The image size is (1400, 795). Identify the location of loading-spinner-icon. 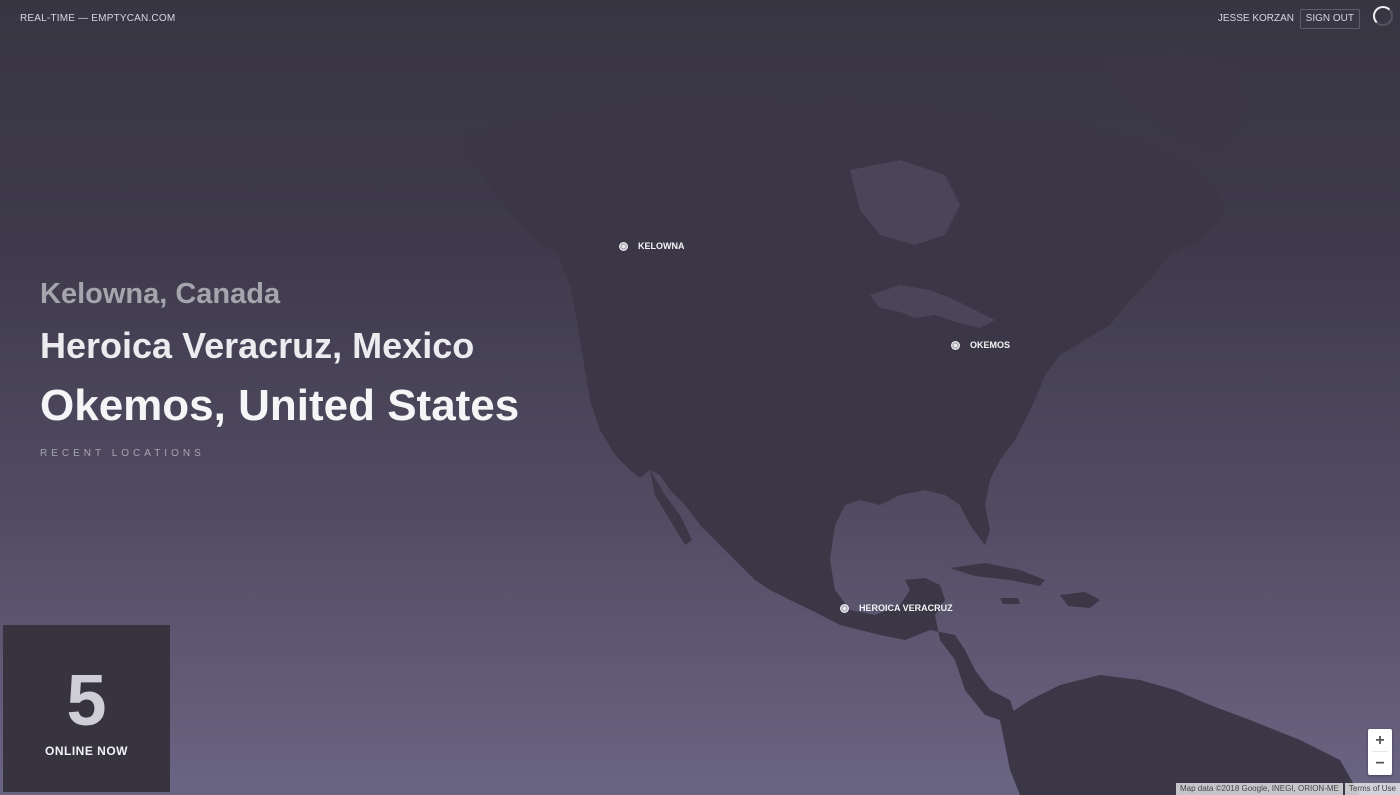
(1383, 16).